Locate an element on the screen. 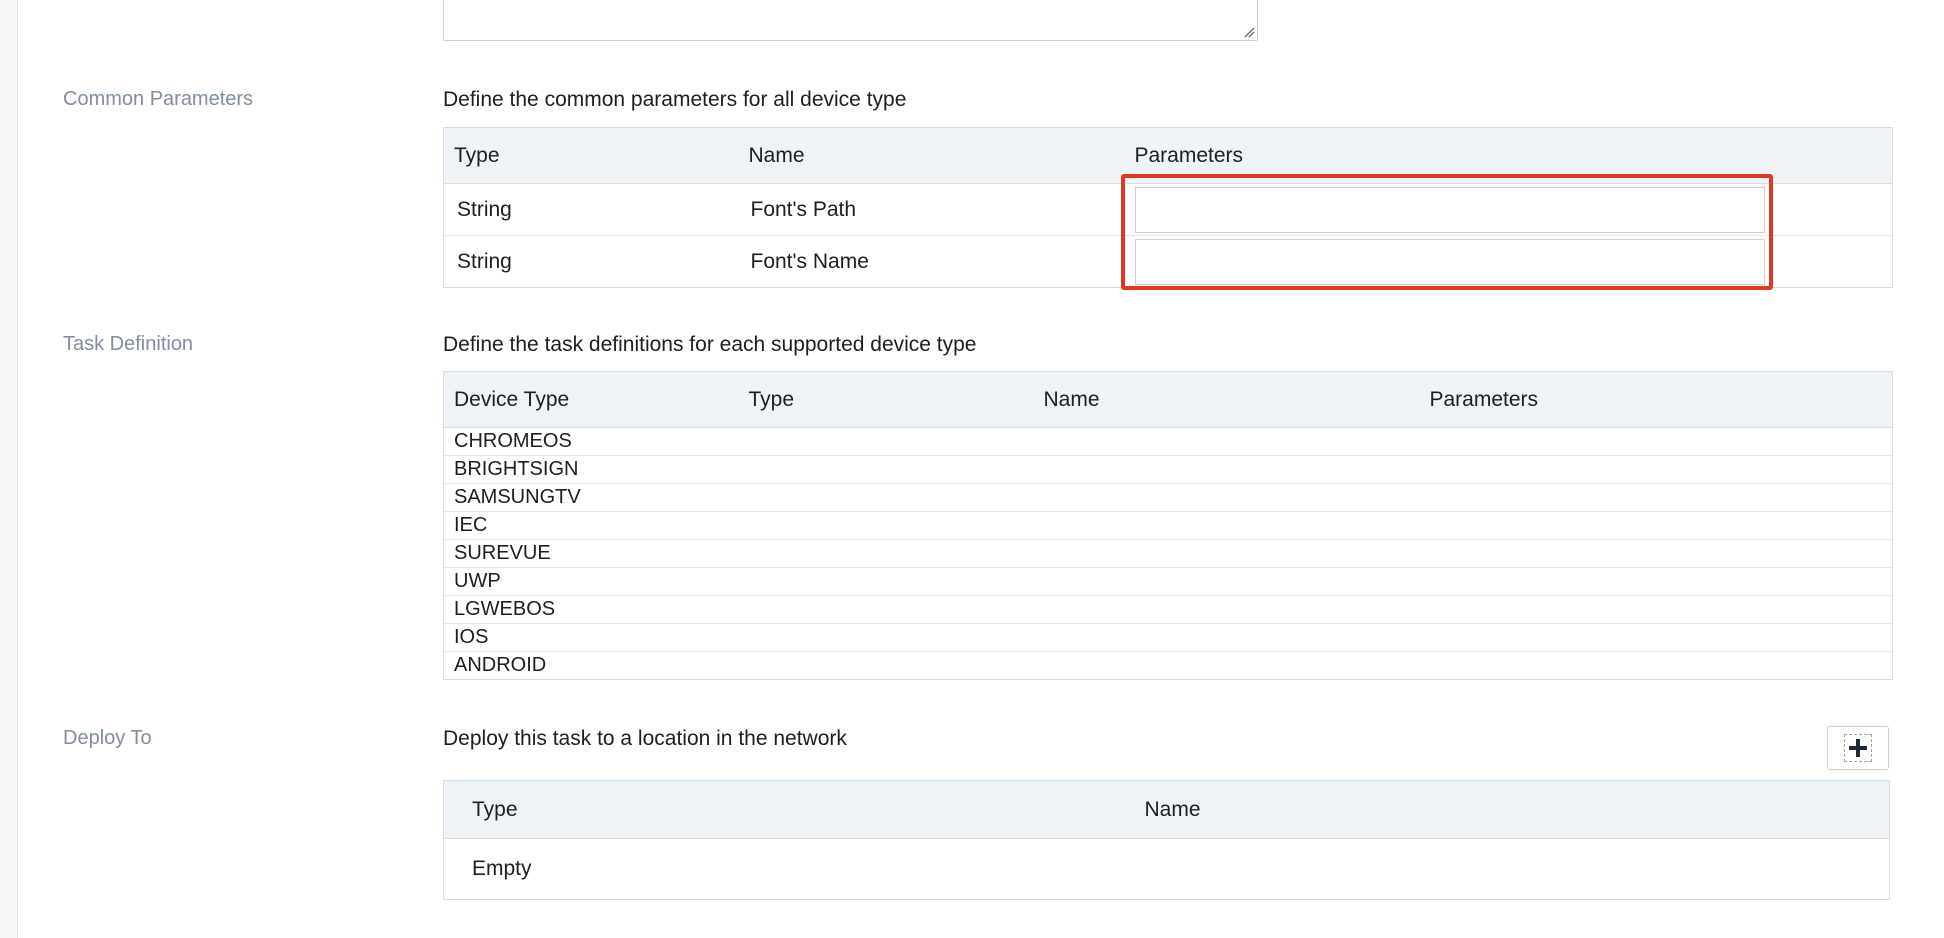 This screenshot has height=938, width=1944. add-deploy-location-button is located at coordinates (1858, 748).